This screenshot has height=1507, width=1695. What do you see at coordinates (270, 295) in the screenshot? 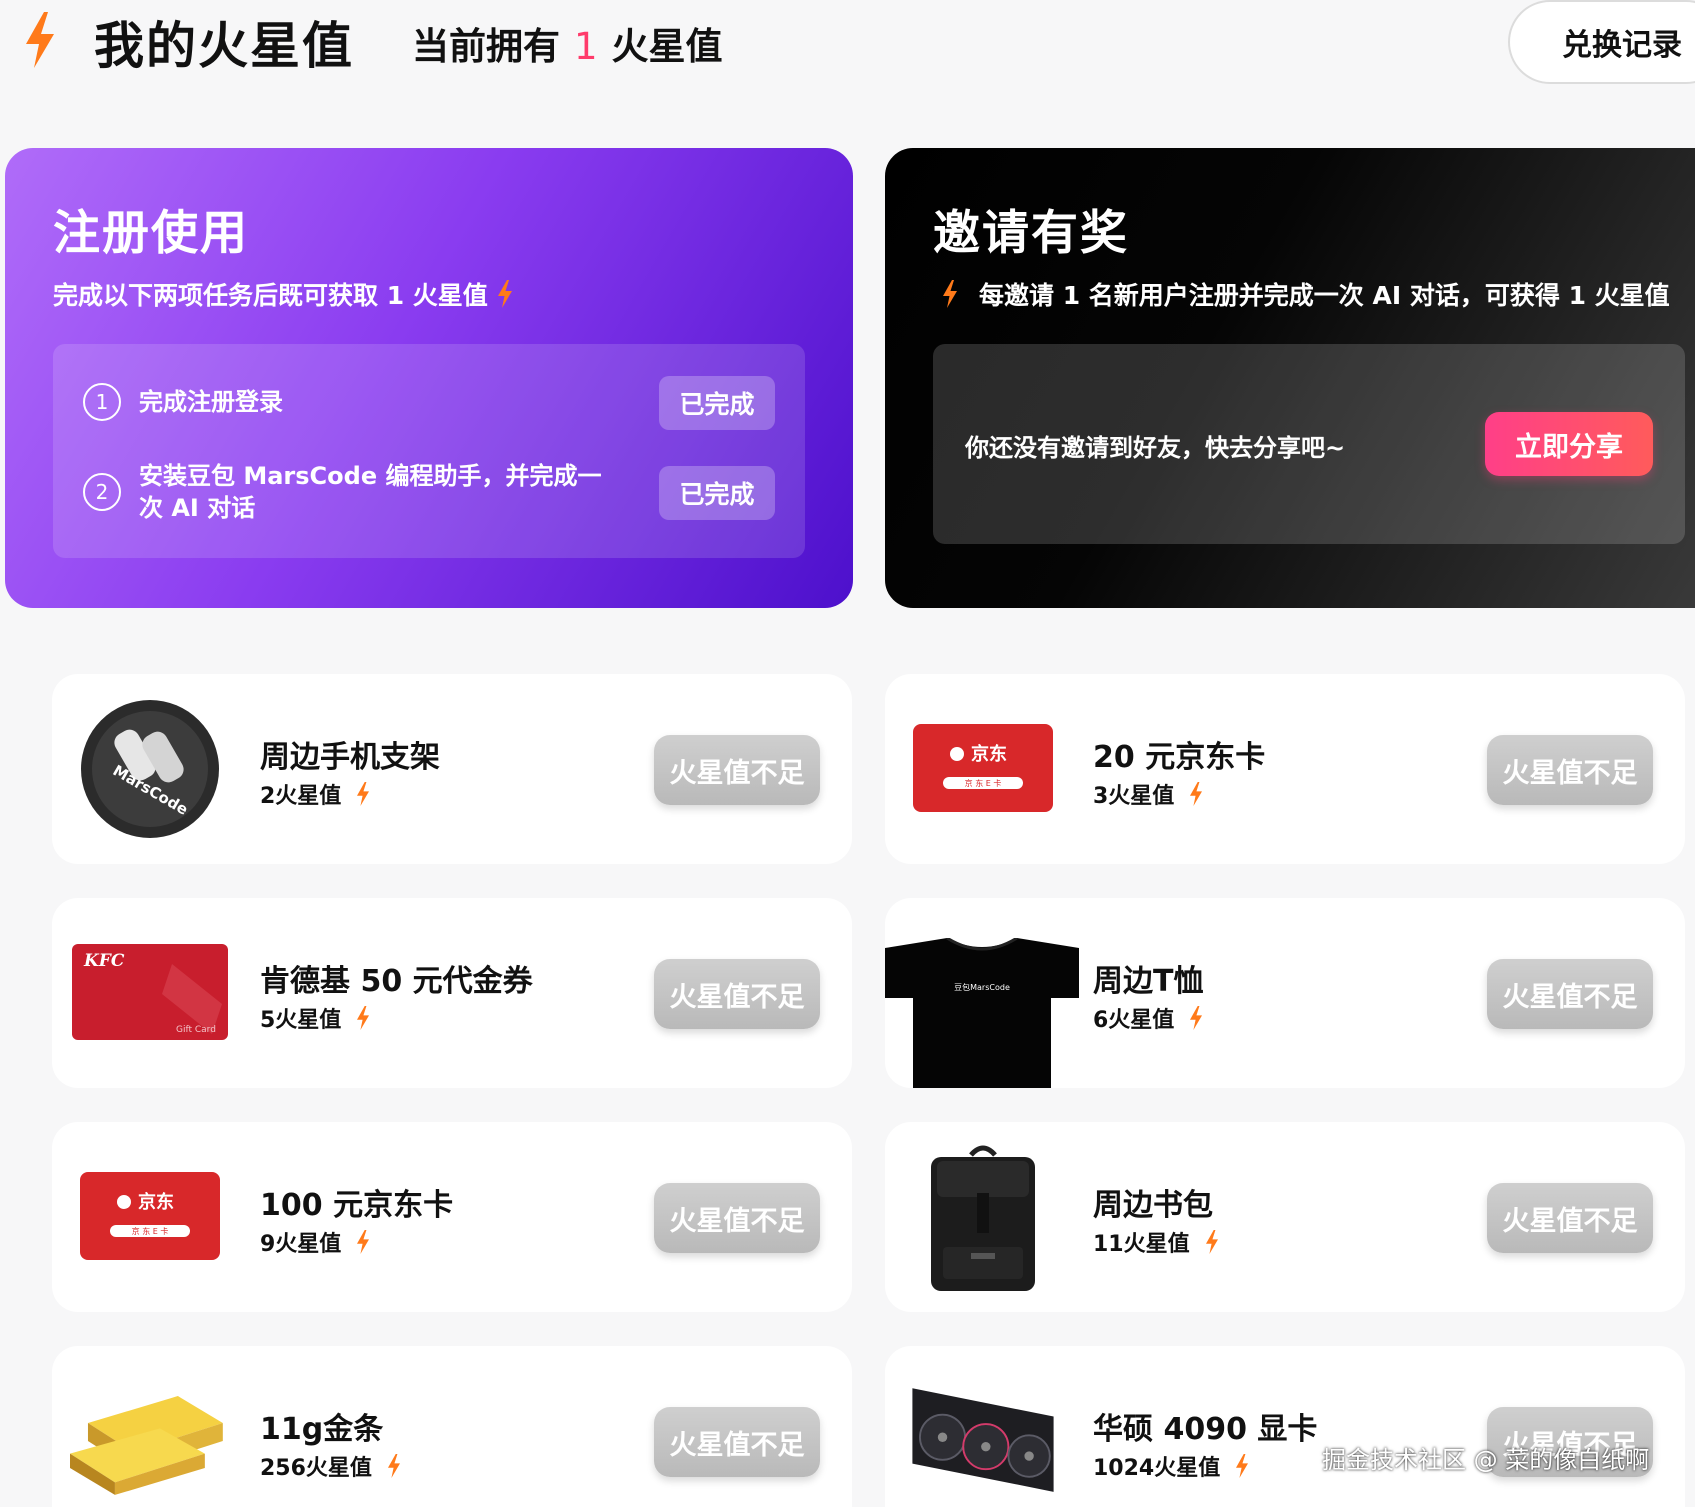
I see `register-subtitle-text: 完成以下两项任务后既可获取 1 火星值` at bounding box center [270, 295].